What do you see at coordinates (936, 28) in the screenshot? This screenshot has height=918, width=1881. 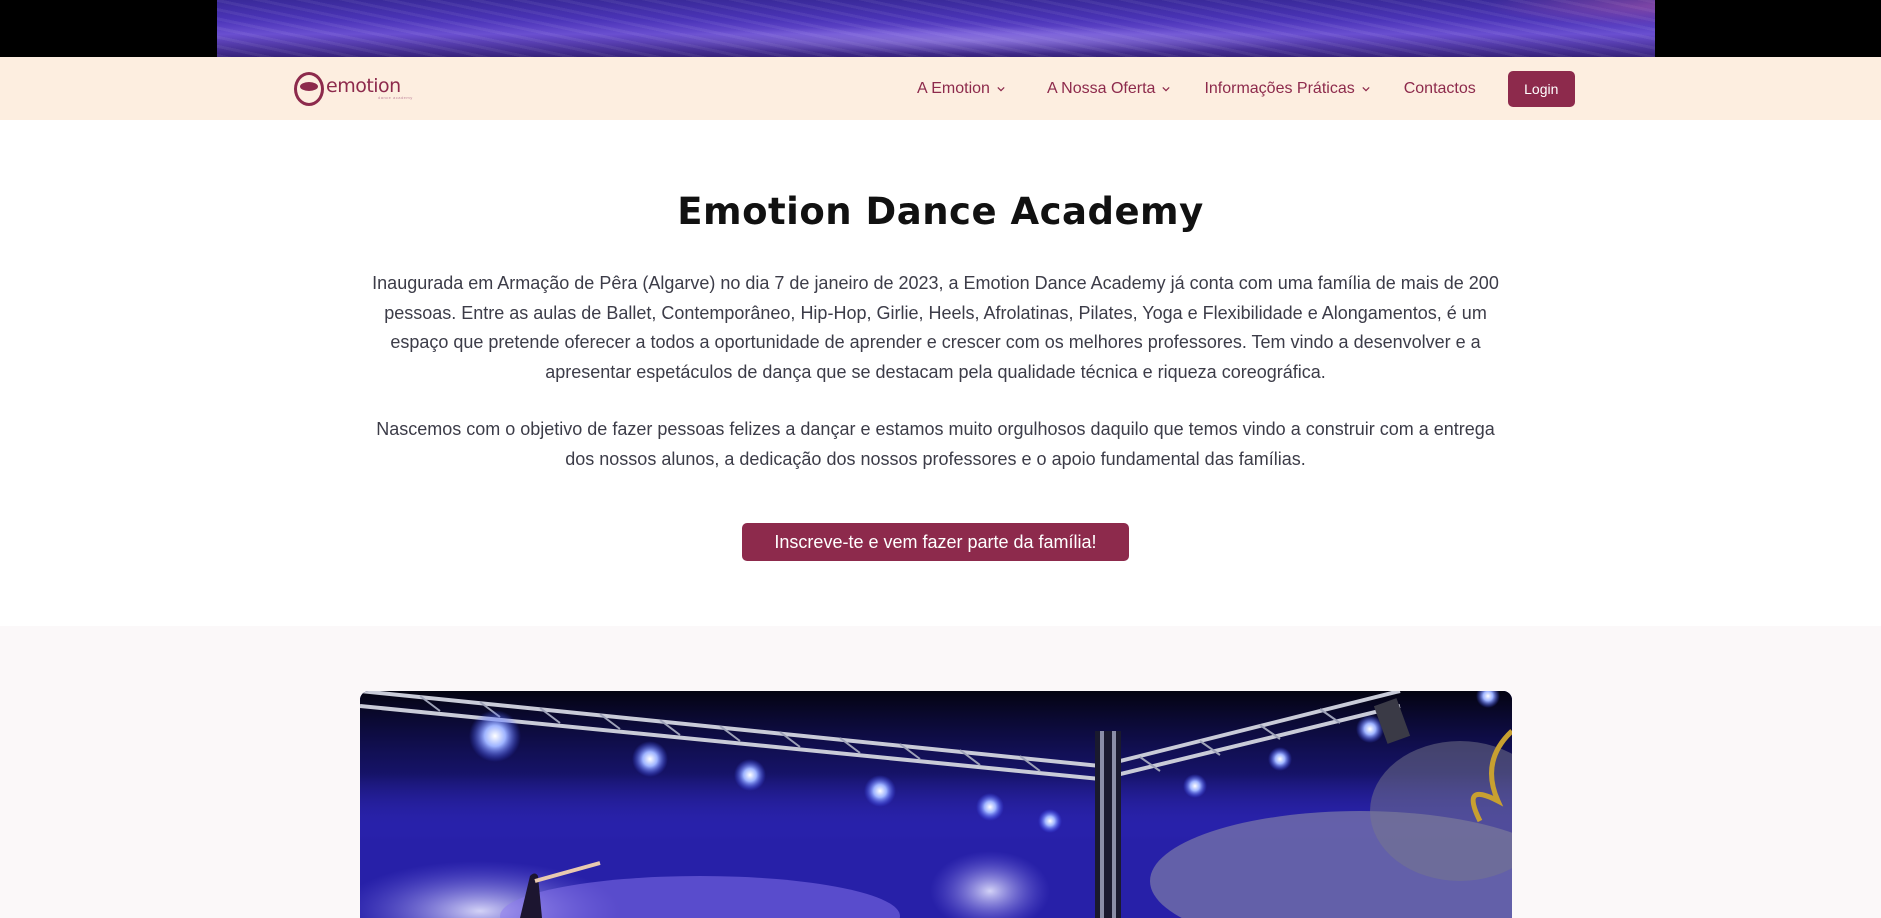 I see `hero-image` at bounding box center [936, 28].